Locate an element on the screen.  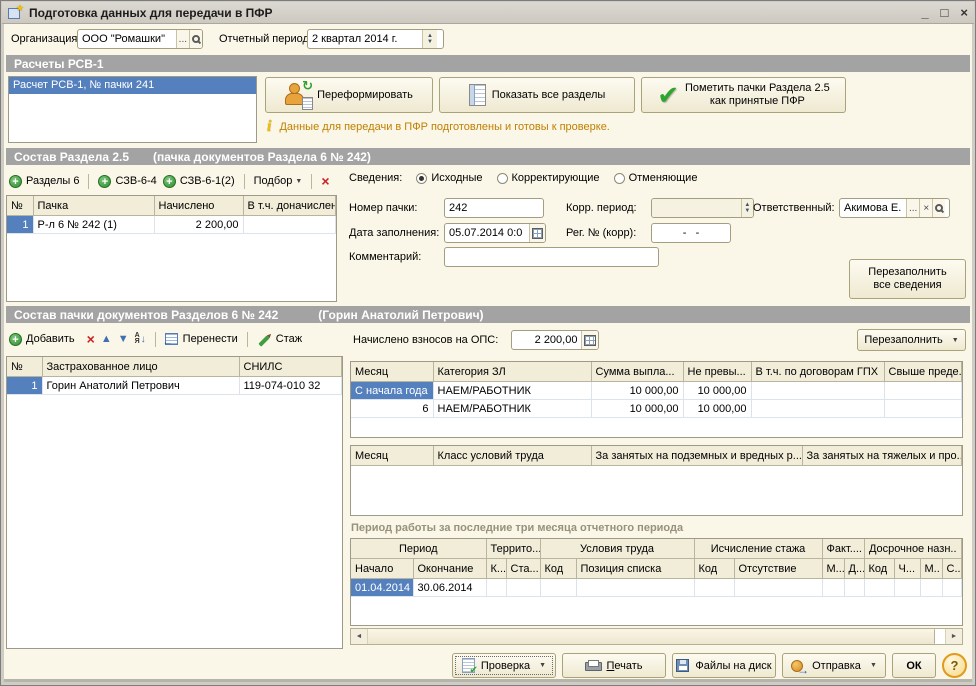
corr-period-input is located at coordinates (696, 208).